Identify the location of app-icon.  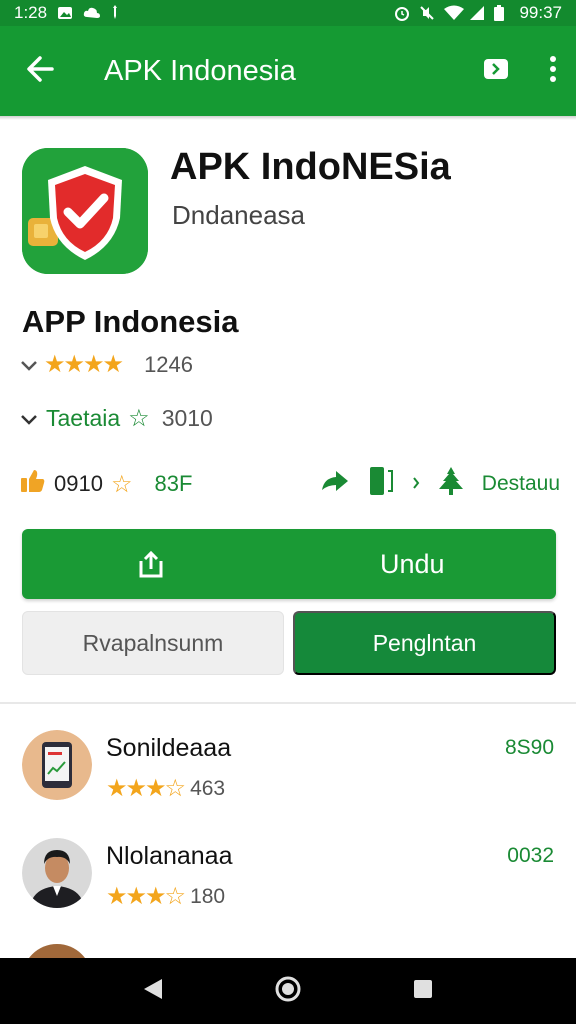
(85, 211).